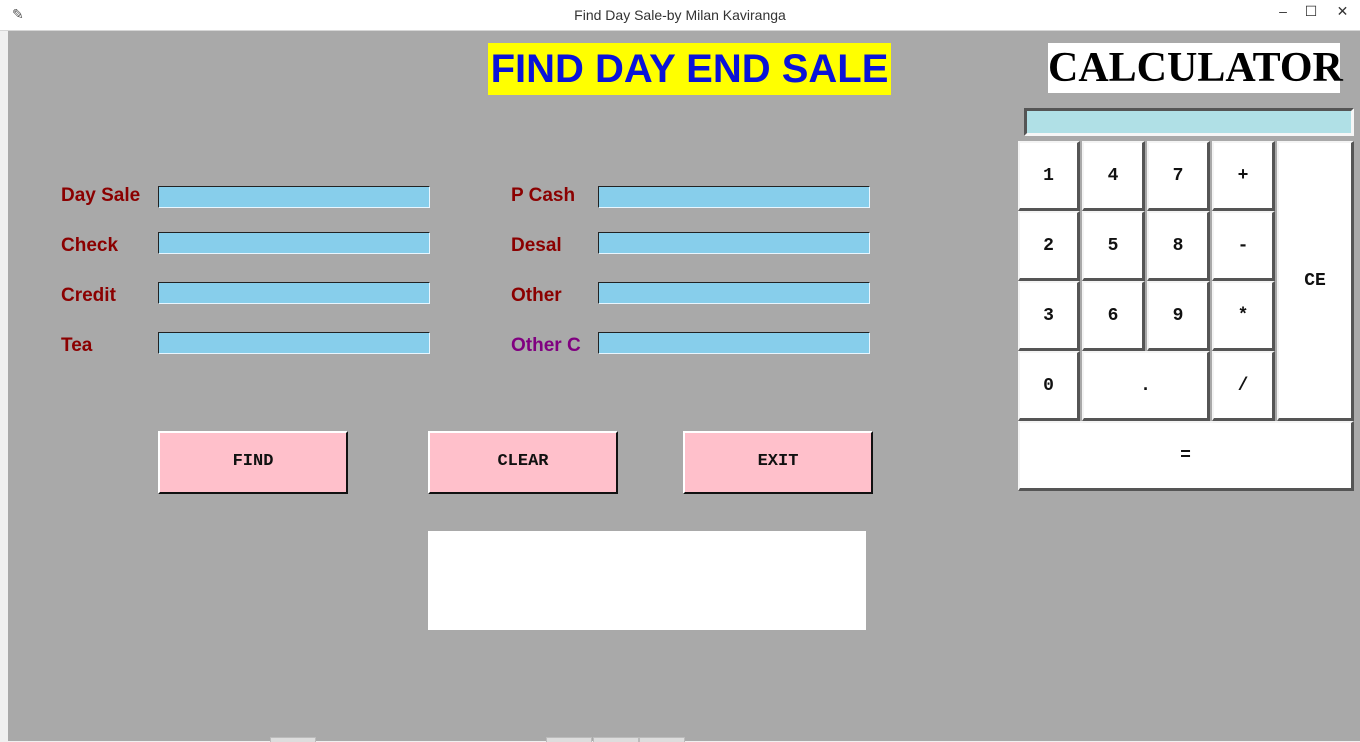 The height and width of the screenshot is (742, 1360). Describe the element at coordinates (1243, 246) in the screenshot. I see `calc-key-minus: -` at that location.